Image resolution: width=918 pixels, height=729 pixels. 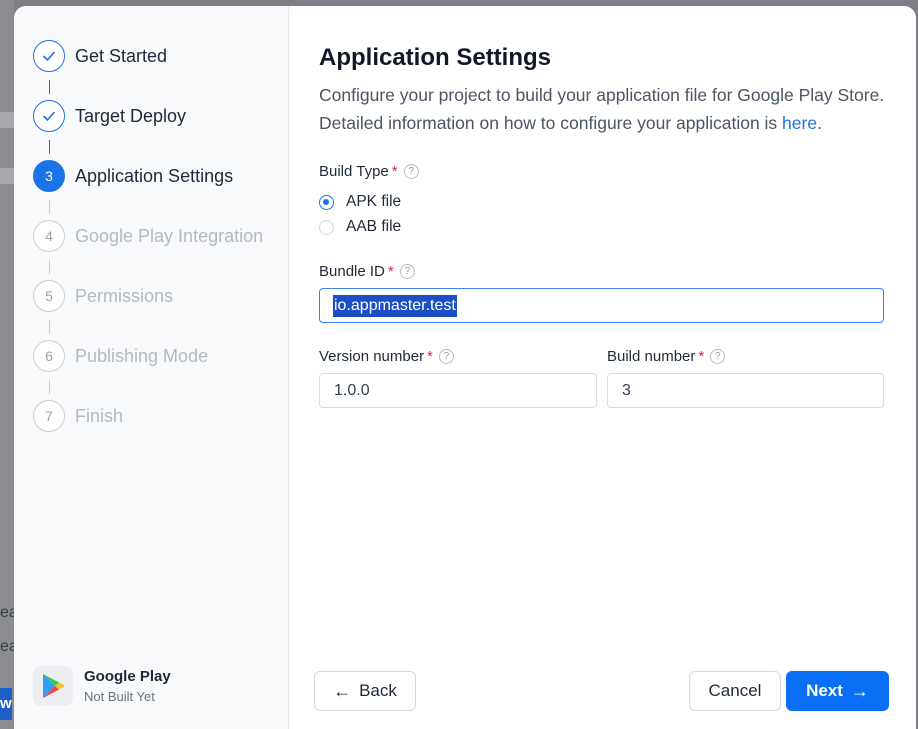 I want to click on page-title: Application Settings, so click(x=435, y=57).